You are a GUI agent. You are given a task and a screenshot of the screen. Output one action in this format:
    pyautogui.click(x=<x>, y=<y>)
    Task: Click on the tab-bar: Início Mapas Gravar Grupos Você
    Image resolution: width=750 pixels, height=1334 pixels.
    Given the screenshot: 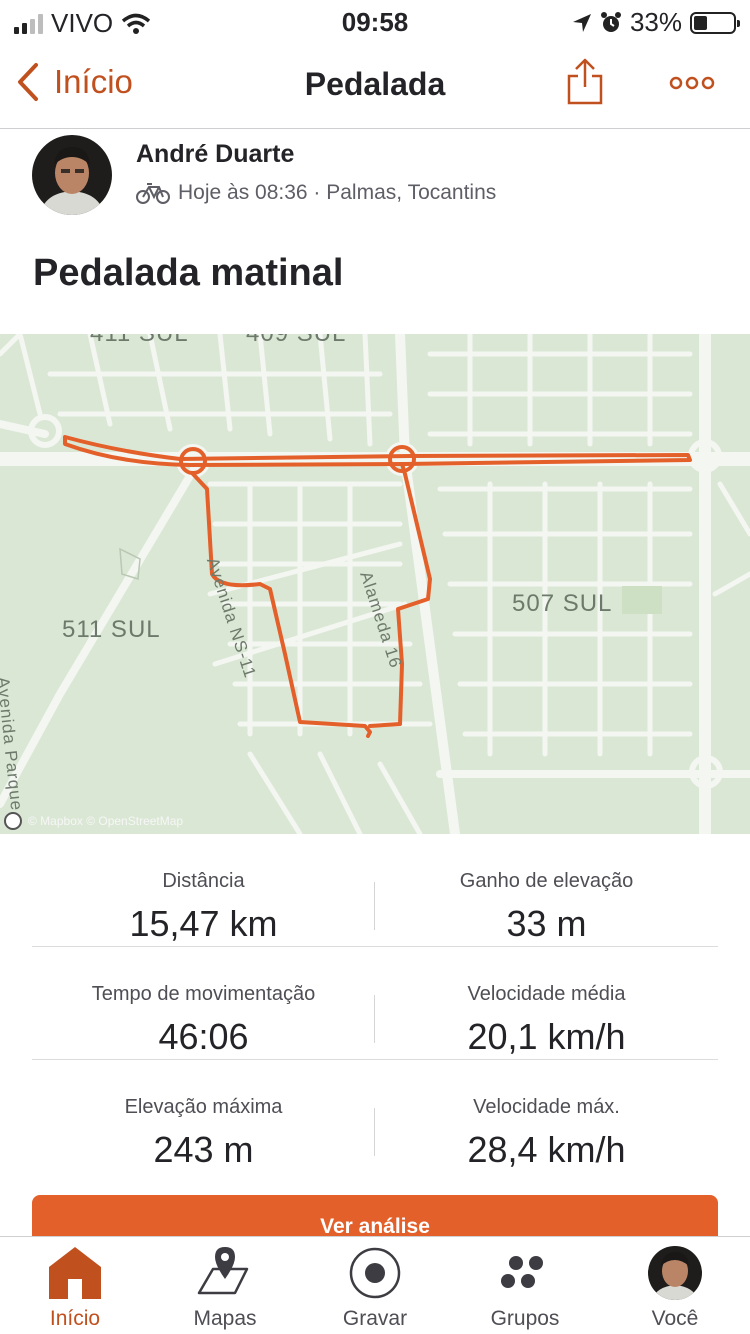 What is the action you would take?
    pyautogui.click(x=375, y=1285)
    